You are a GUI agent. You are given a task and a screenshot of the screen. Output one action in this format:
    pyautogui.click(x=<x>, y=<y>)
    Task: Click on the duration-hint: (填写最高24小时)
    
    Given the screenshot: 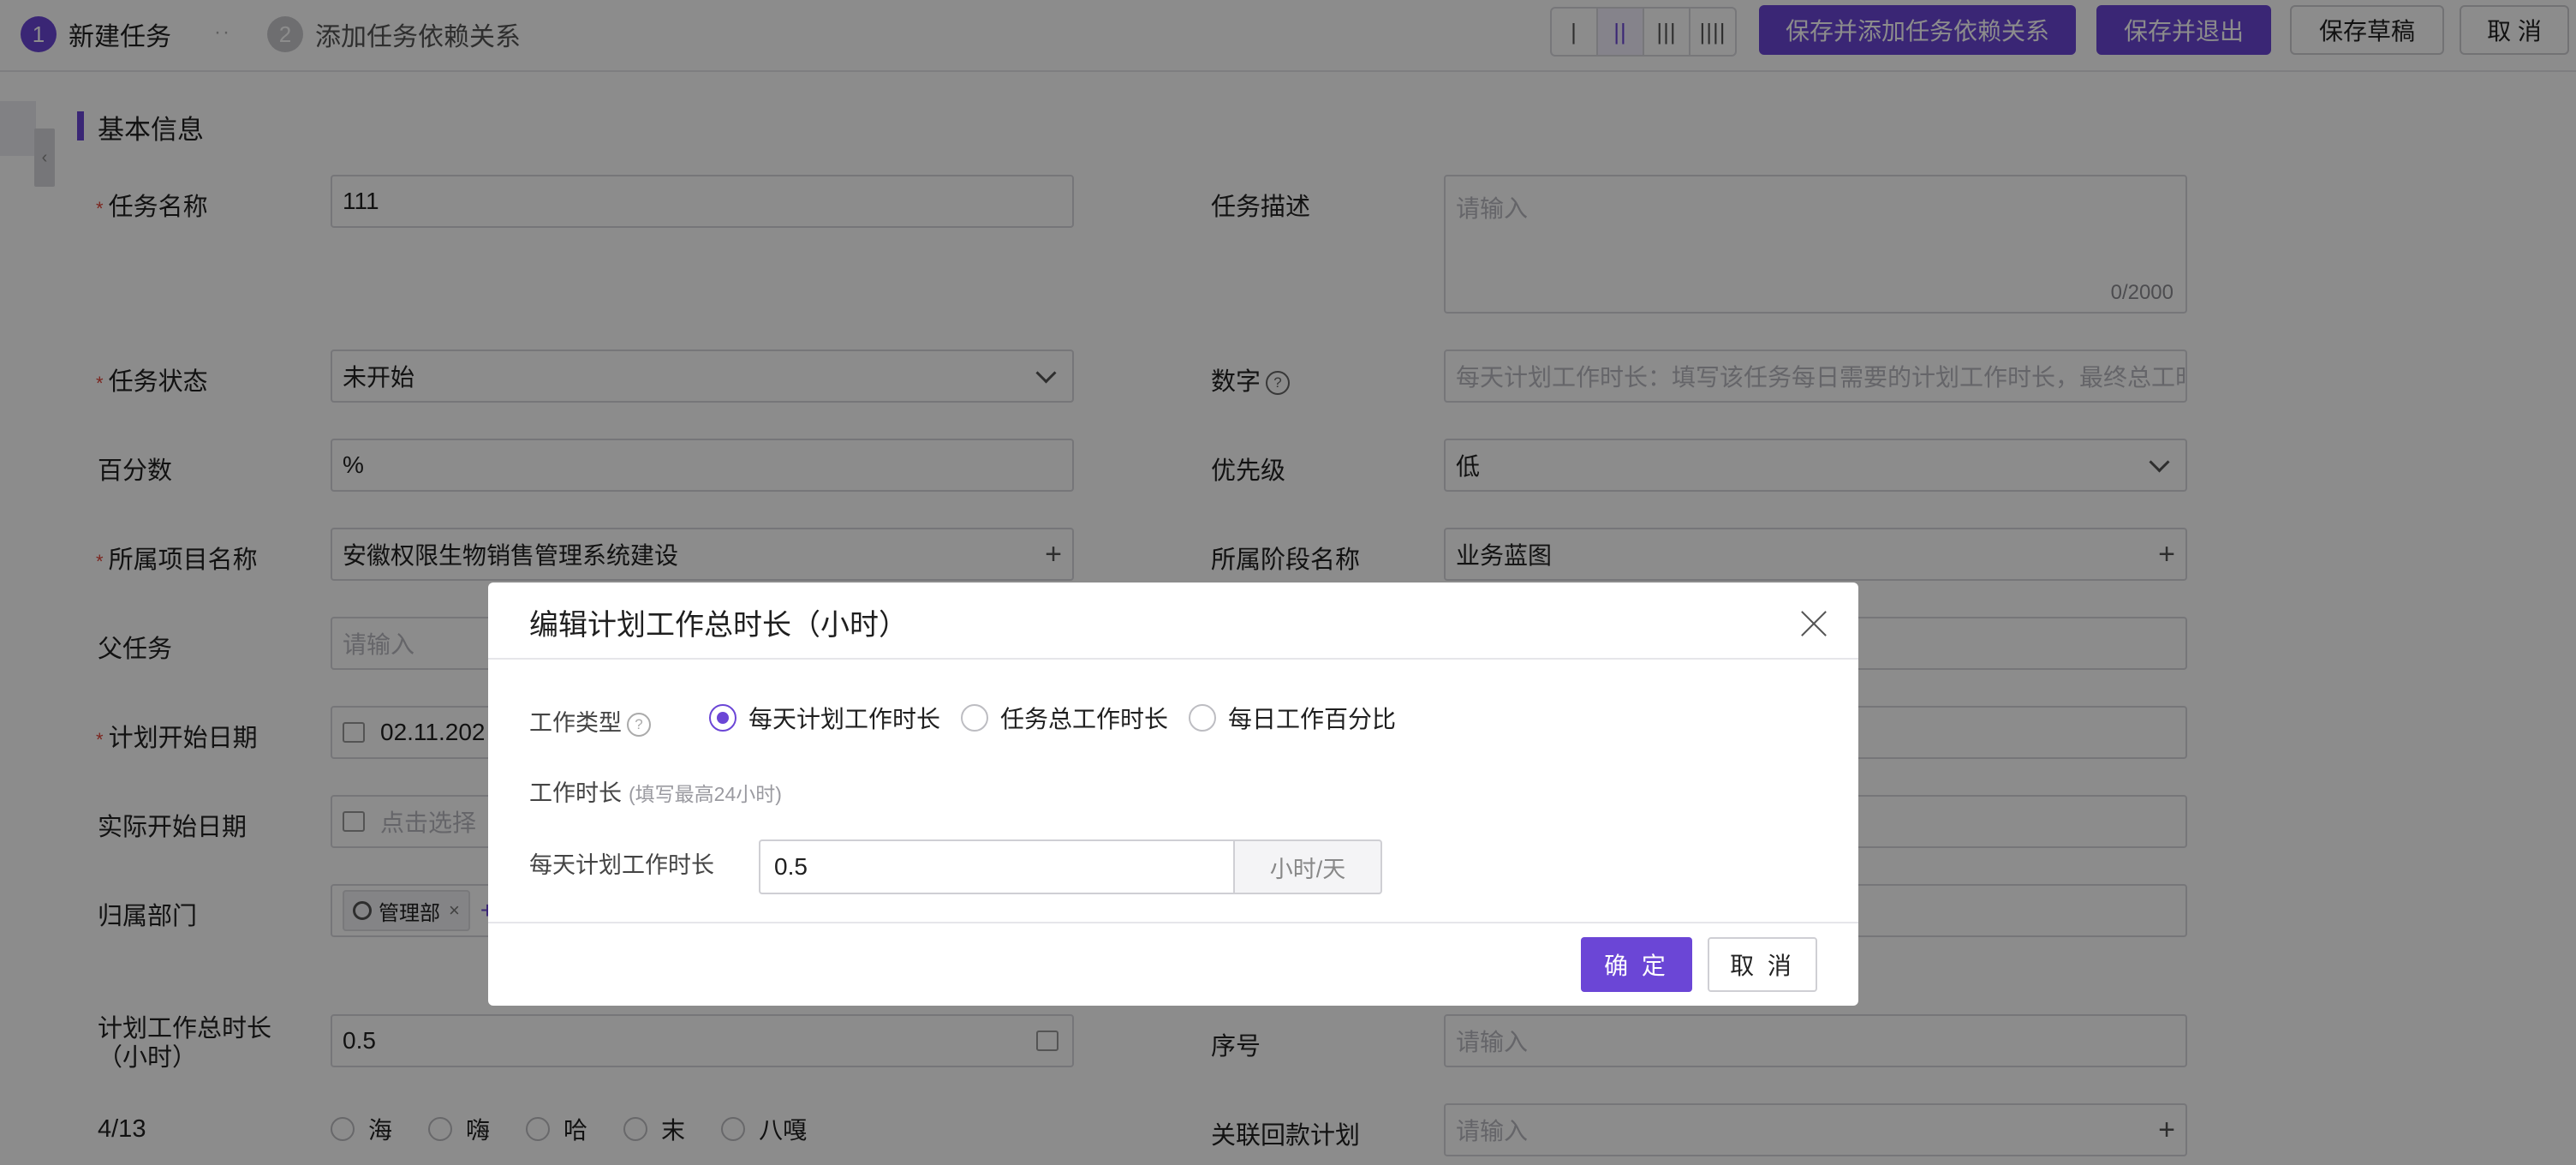 What is the action you would take?
    pyautogui.click(x=705, y=794)
    